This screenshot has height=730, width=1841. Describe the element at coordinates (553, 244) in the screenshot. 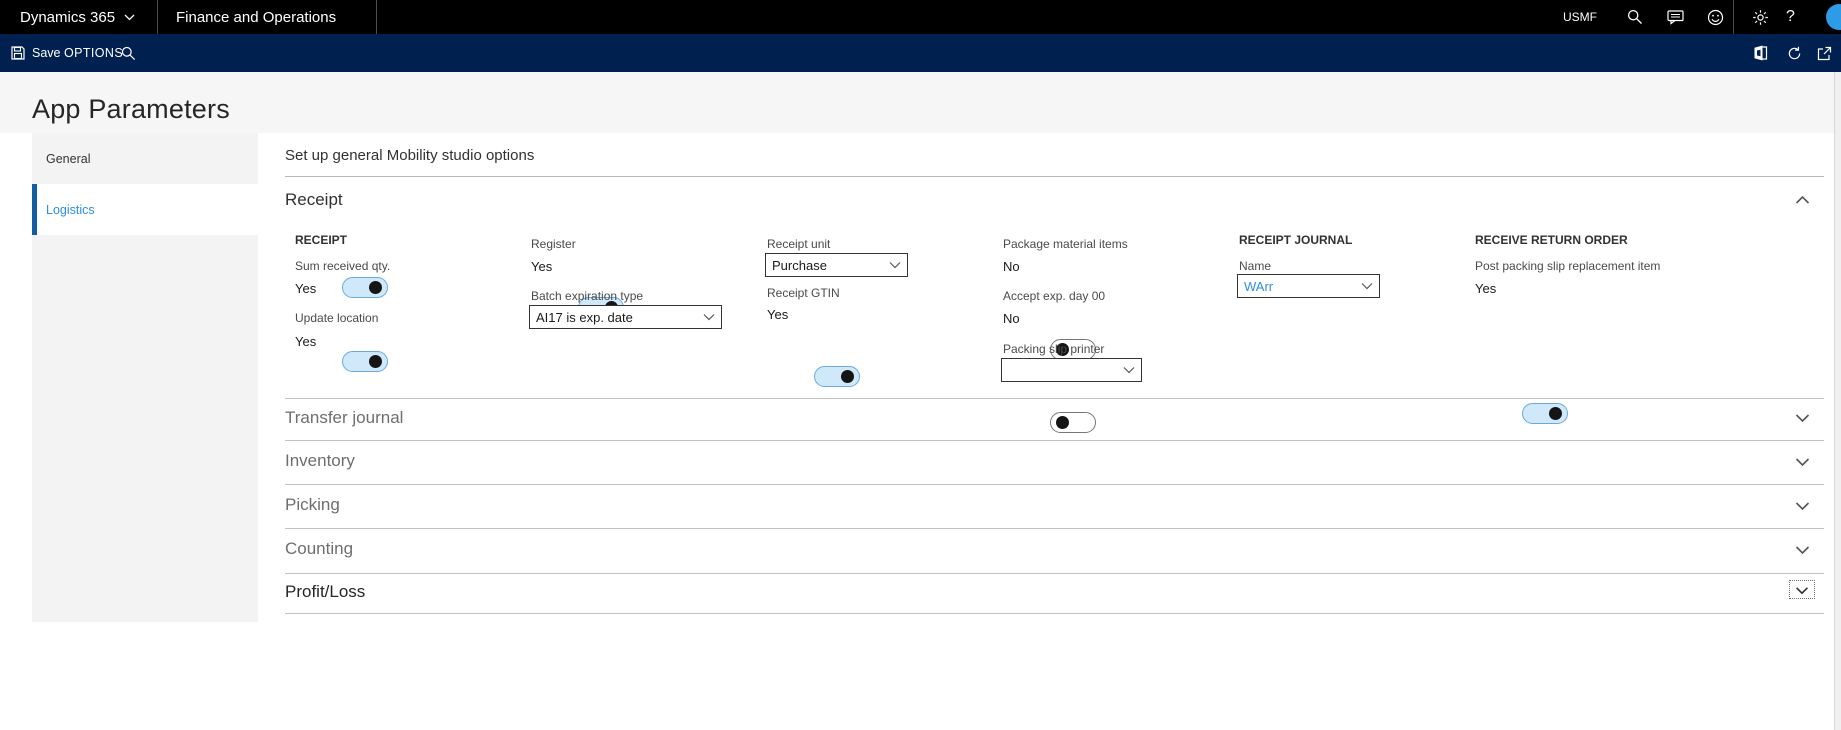

I see `field-label-register: Register` at that location.